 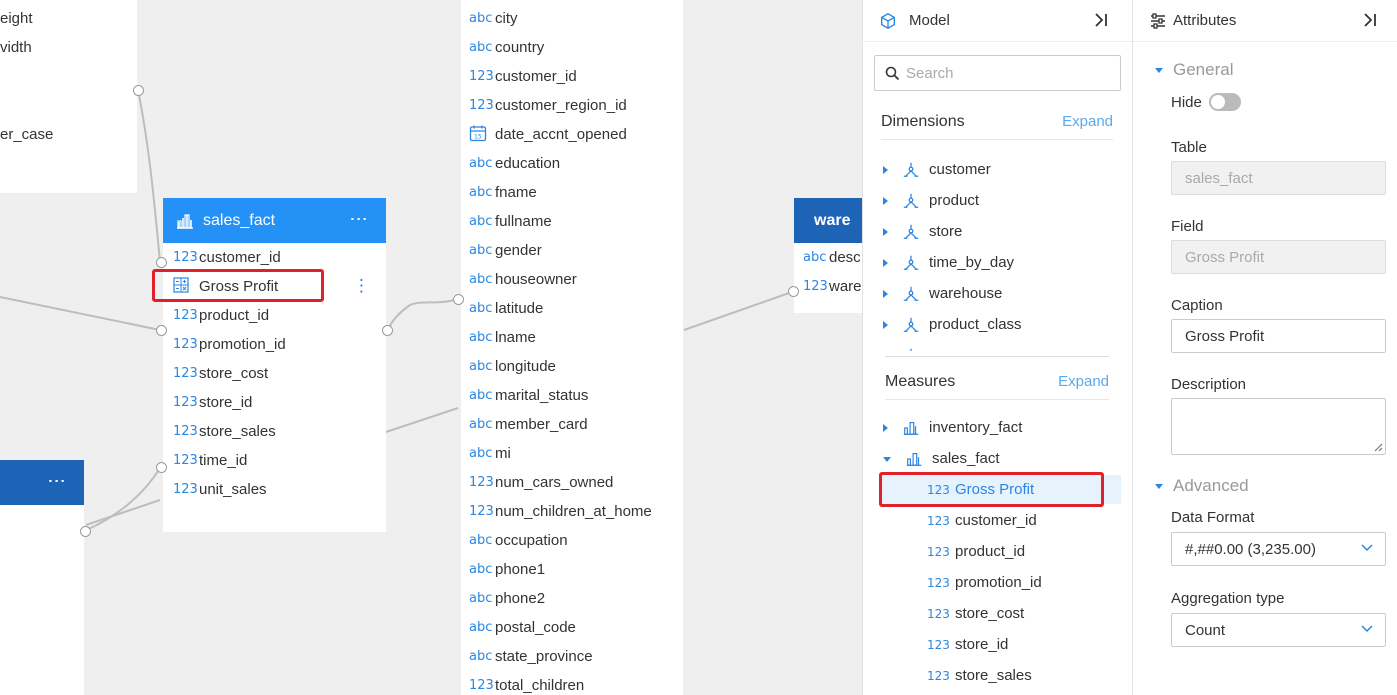 I want to click on general-group-toggle: General, so click(x=1194, y=70).